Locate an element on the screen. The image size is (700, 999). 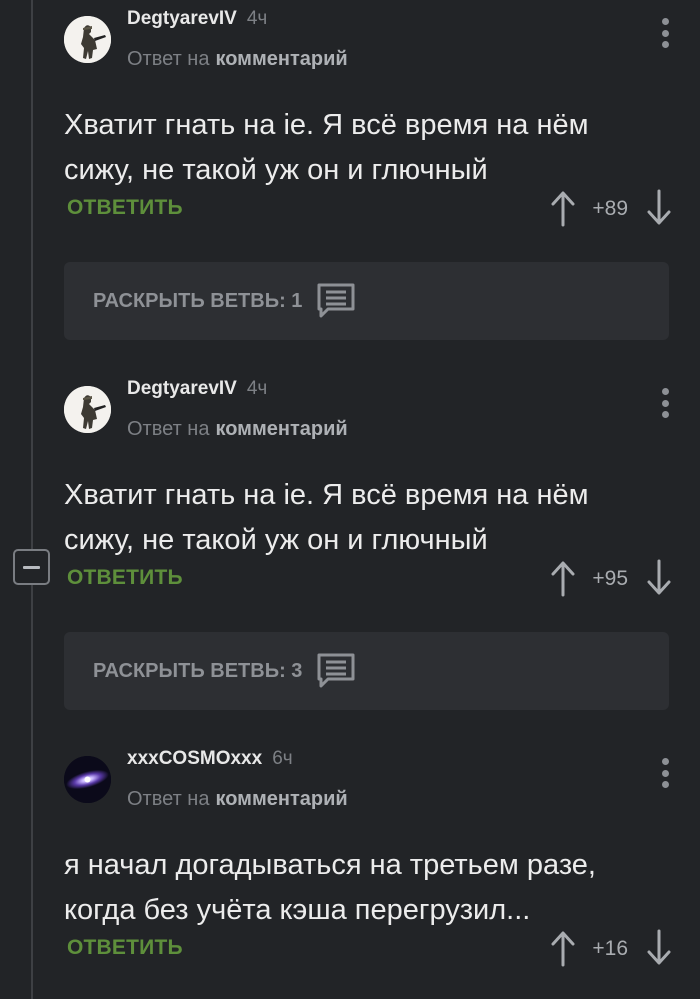
comment-score: +95 is located at coordinates (610, 578).